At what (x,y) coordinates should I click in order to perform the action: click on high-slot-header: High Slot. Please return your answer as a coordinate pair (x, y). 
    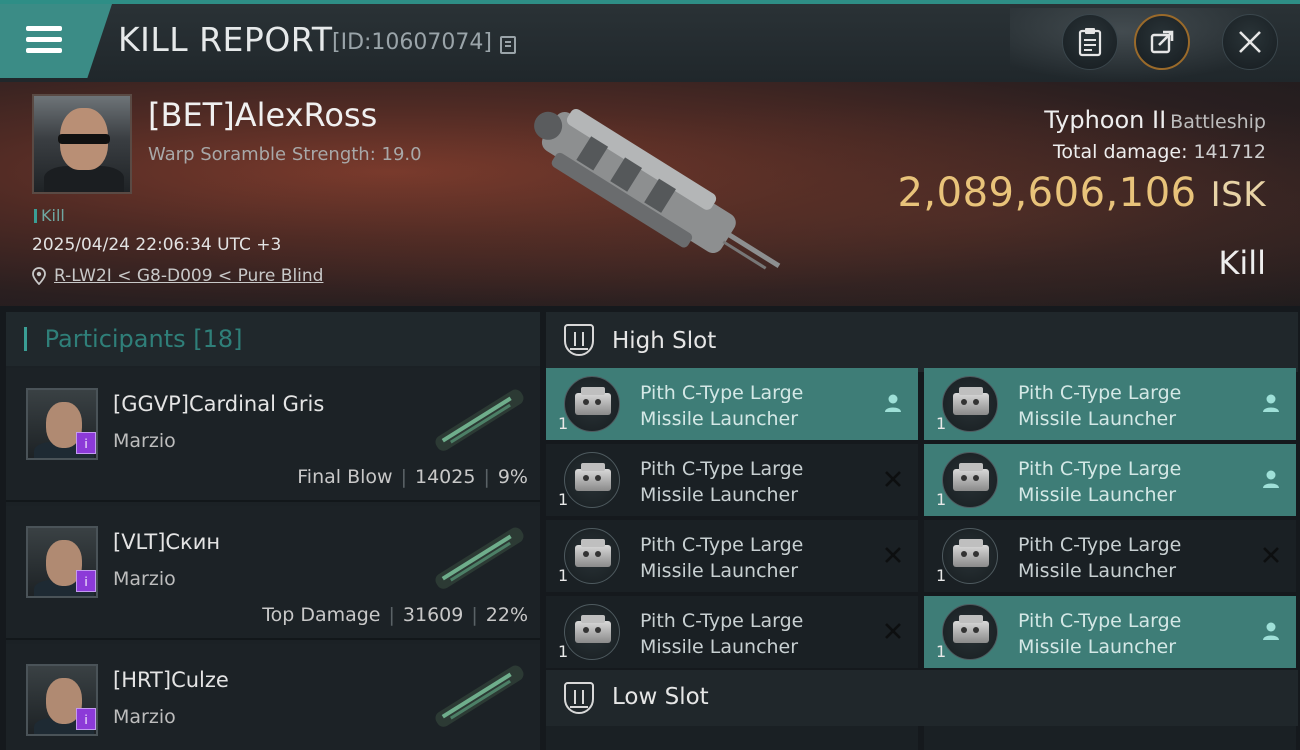
    Looking at the image, I should click on (922, 342).